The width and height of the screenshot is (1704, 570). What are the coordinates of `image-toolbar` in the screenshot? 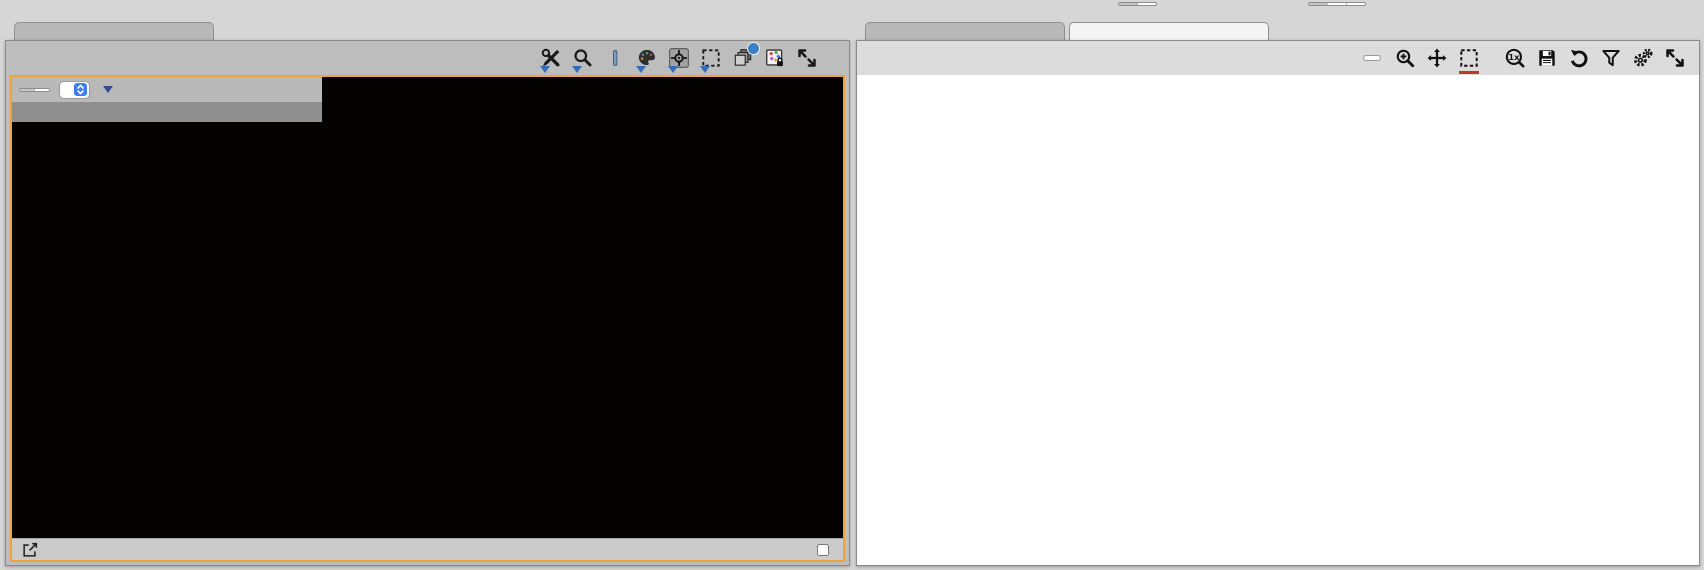 It's located at (427, 58).